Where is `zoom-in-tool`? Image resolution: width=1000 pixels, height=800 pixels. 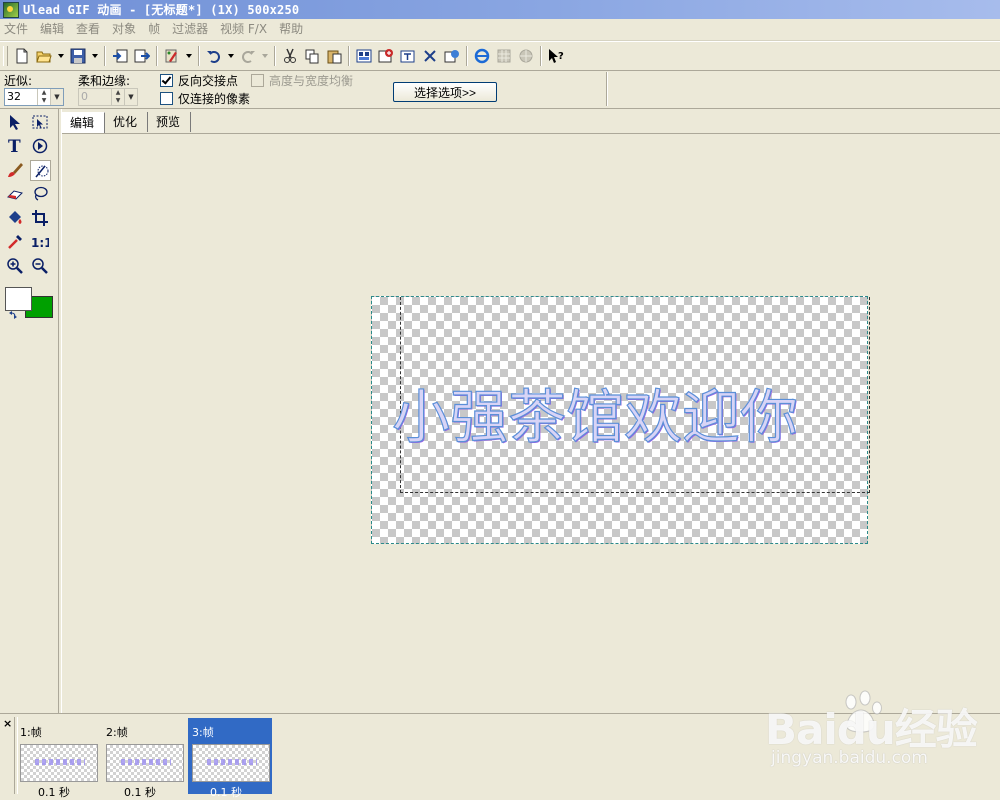 zoom-in-tool is located at coordinates (15, 266).